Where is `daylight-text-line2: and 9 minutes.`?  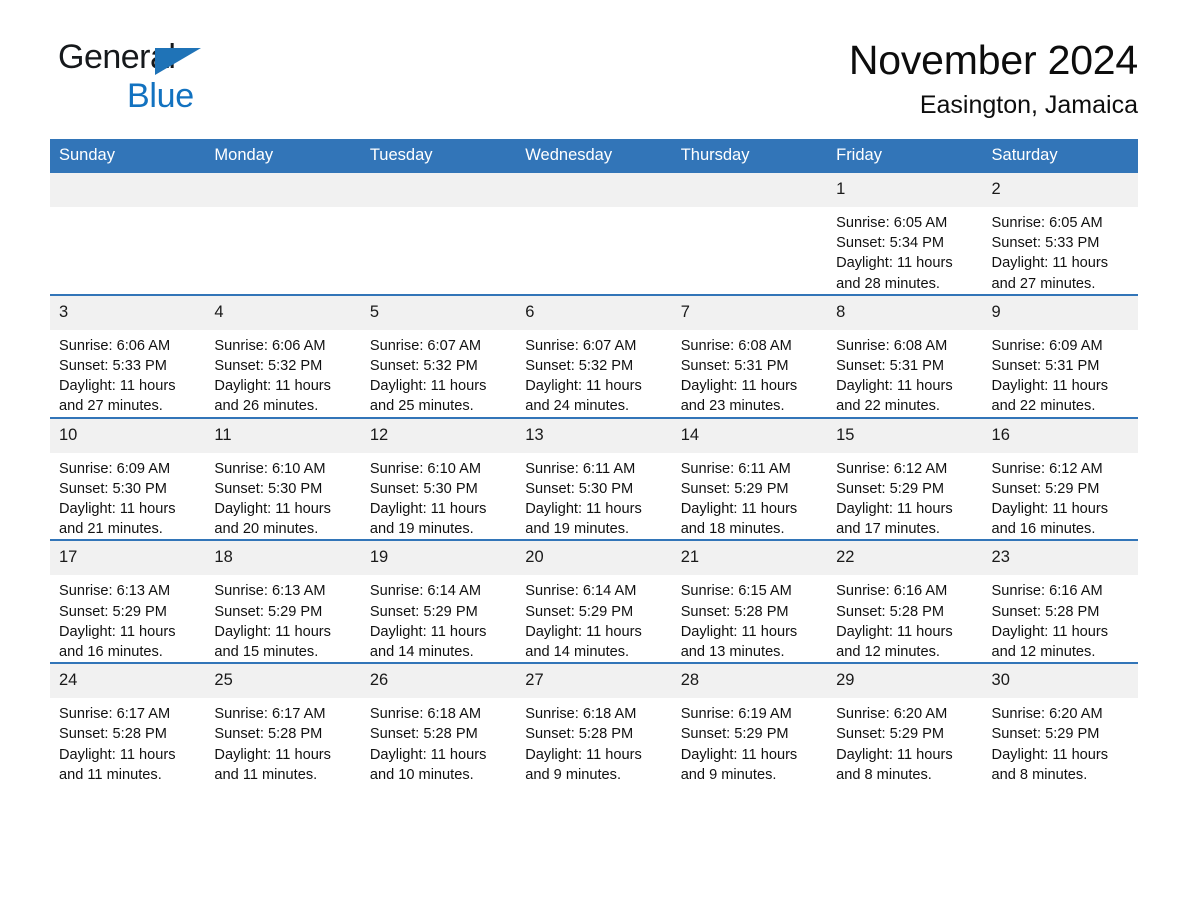
daylight-text-line2: and 9 minutes. is located at coordinates (728, 774).